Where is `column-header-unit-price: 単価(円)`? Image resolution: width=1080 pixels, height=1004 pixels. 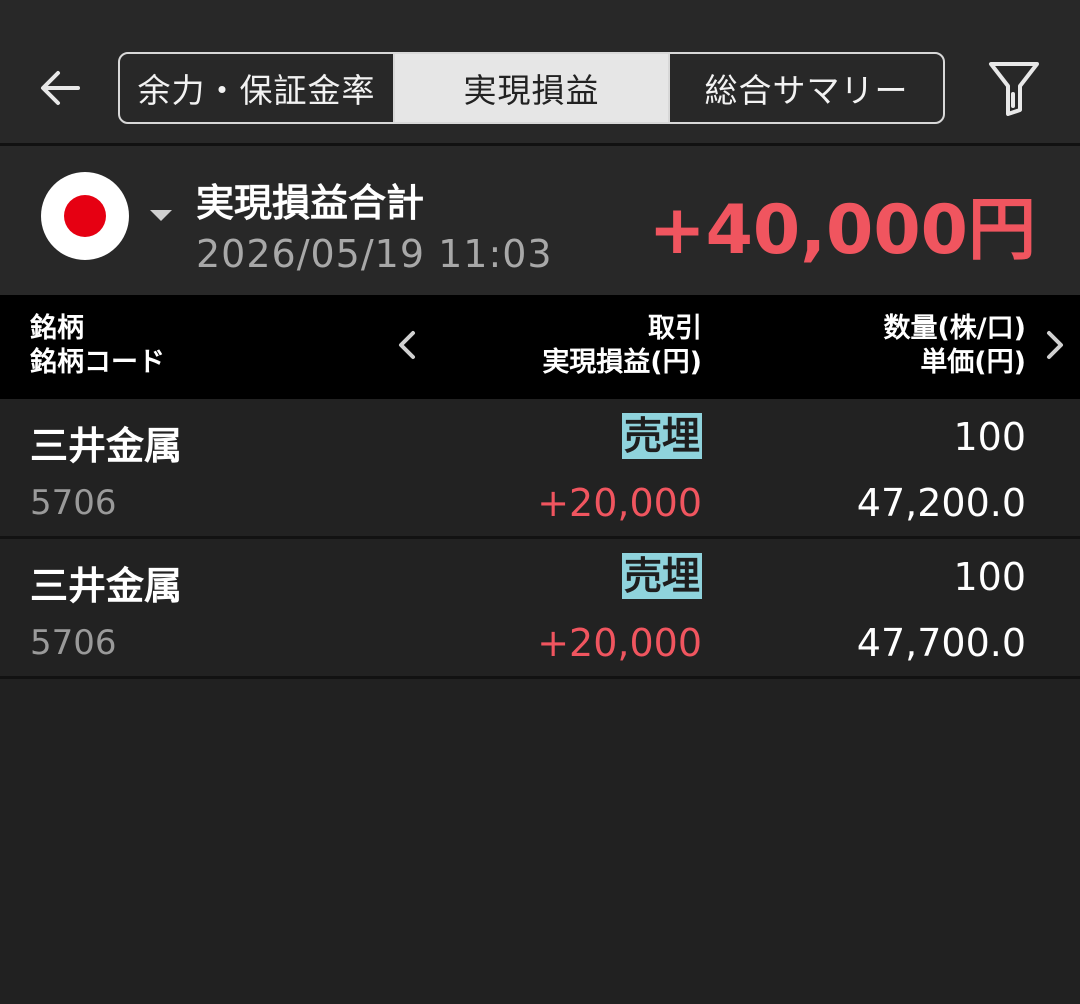
column-header-unit-price: 単価(円) is located at coordinates (973, 362).